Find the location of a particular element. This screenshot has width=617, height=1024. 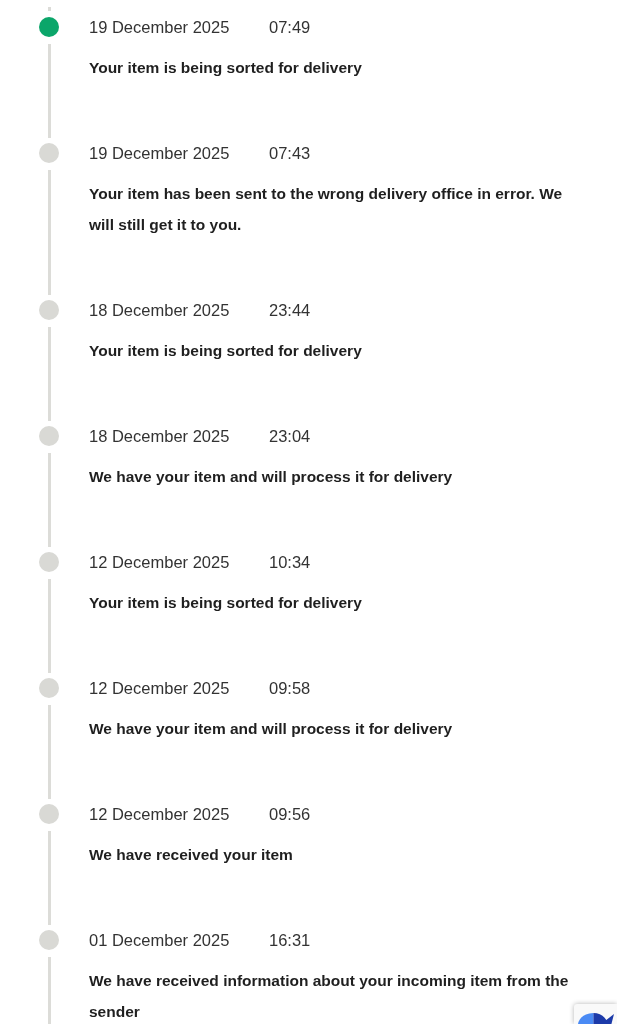

event-time: 23:04 is located at coordinates (290, 436).